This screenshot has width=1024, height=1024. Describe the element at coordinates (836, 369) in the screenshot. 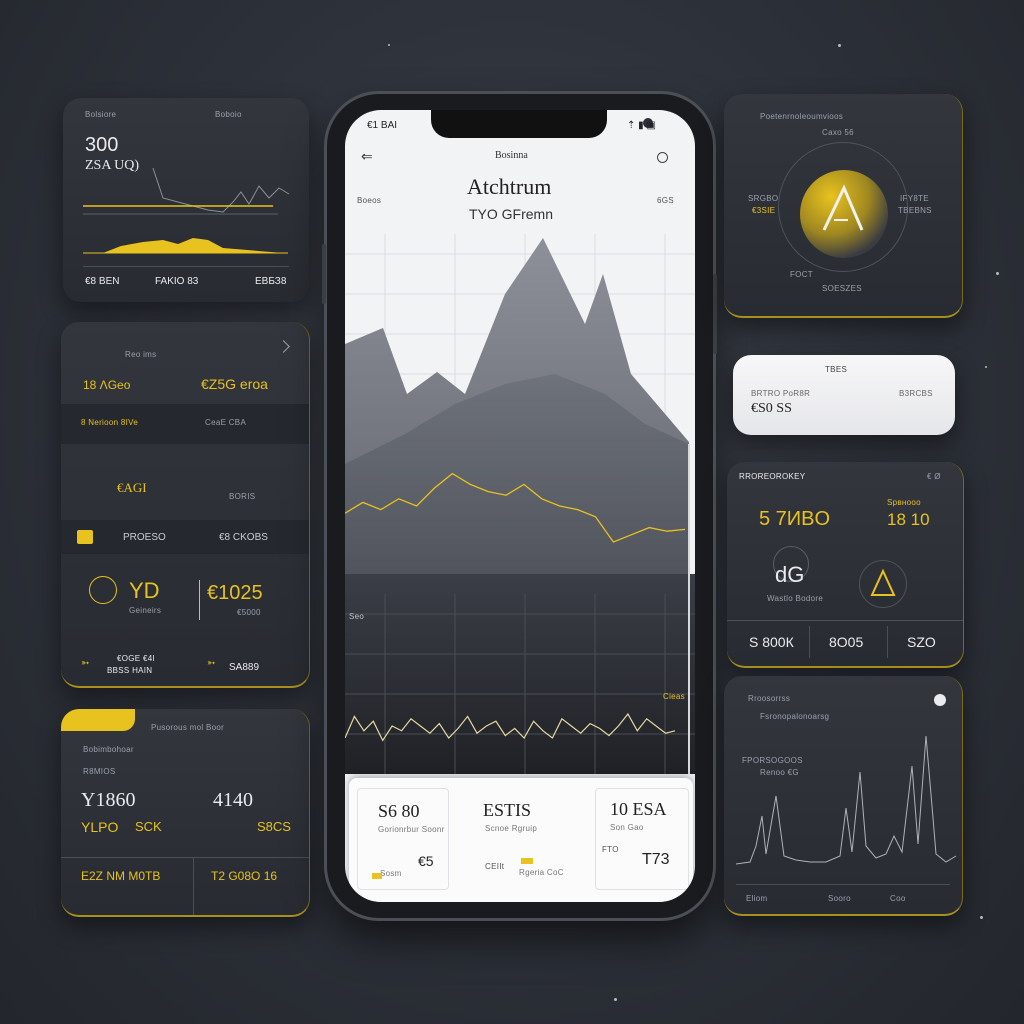

I see `card-header: TBES` at that location.